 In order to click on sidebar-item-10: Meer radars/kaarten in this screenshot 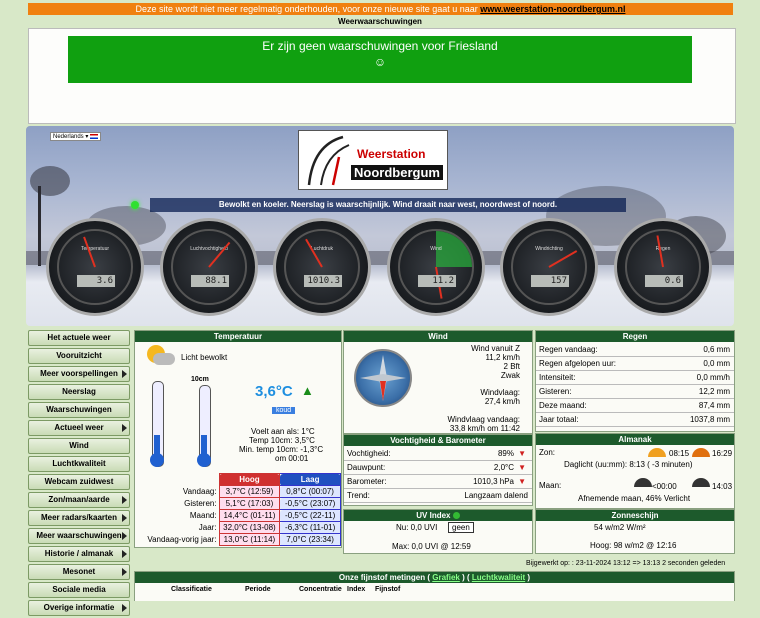, I will do `click(79, 518)`.